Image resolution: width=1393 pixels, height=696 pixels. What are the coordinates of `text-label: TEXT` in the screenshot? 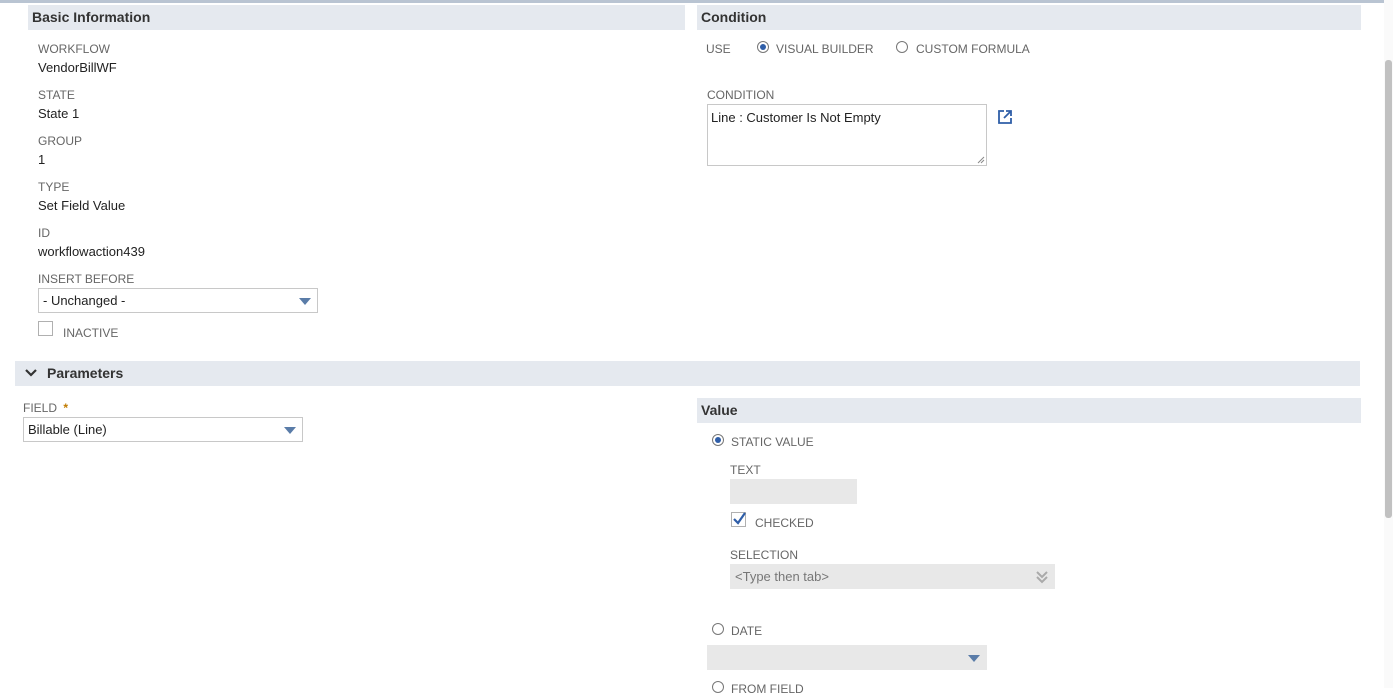 It's located at (745, 470).